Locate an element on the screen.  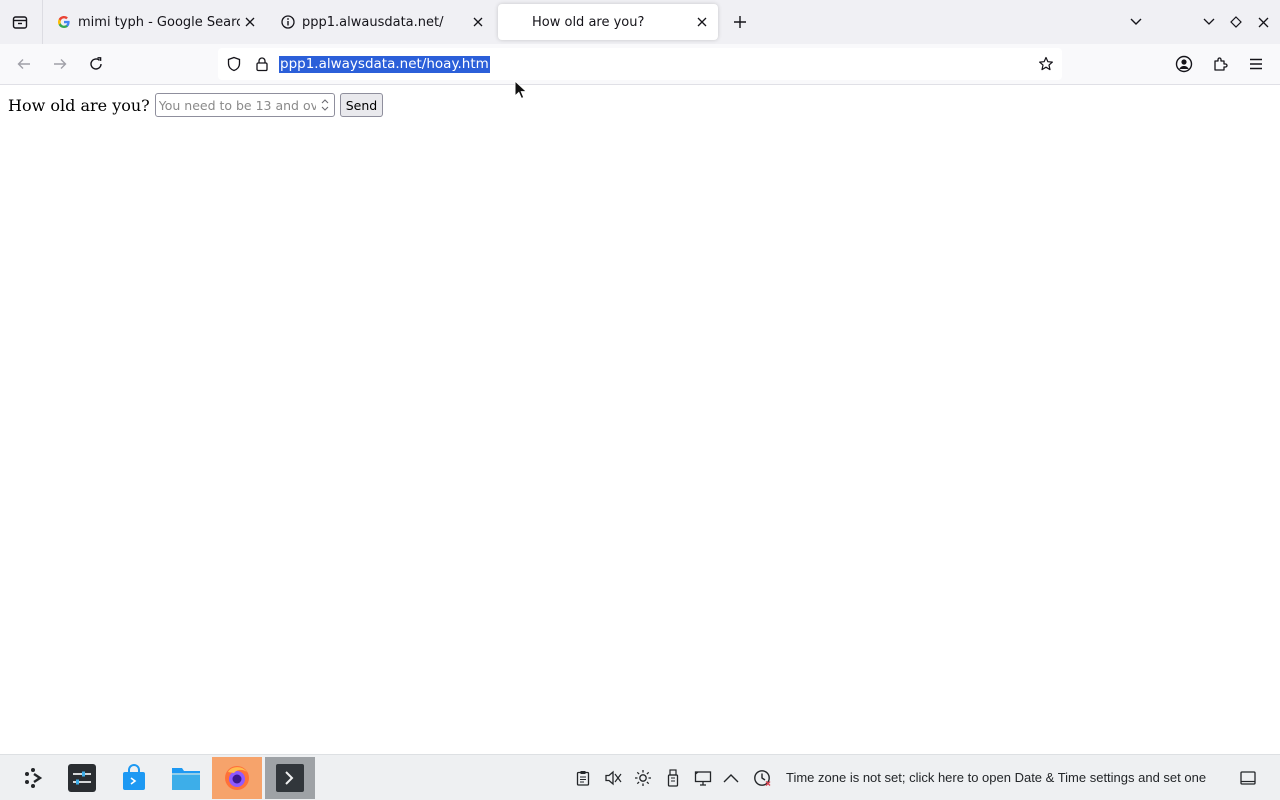
url-bar: ppp1.alwaysdata.net/hoay.htm is located at coordinates (640, 64).